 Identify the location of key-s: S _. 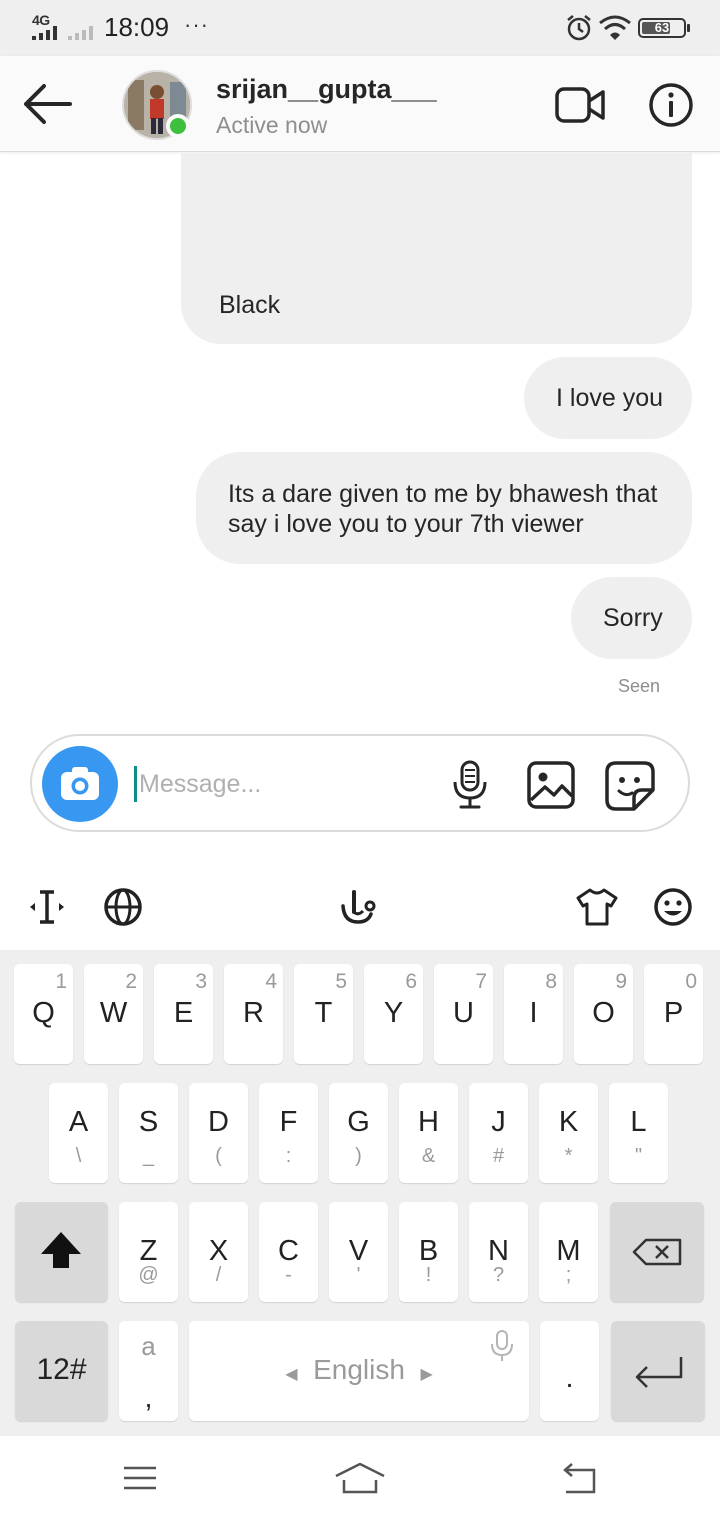
(148, 1133).